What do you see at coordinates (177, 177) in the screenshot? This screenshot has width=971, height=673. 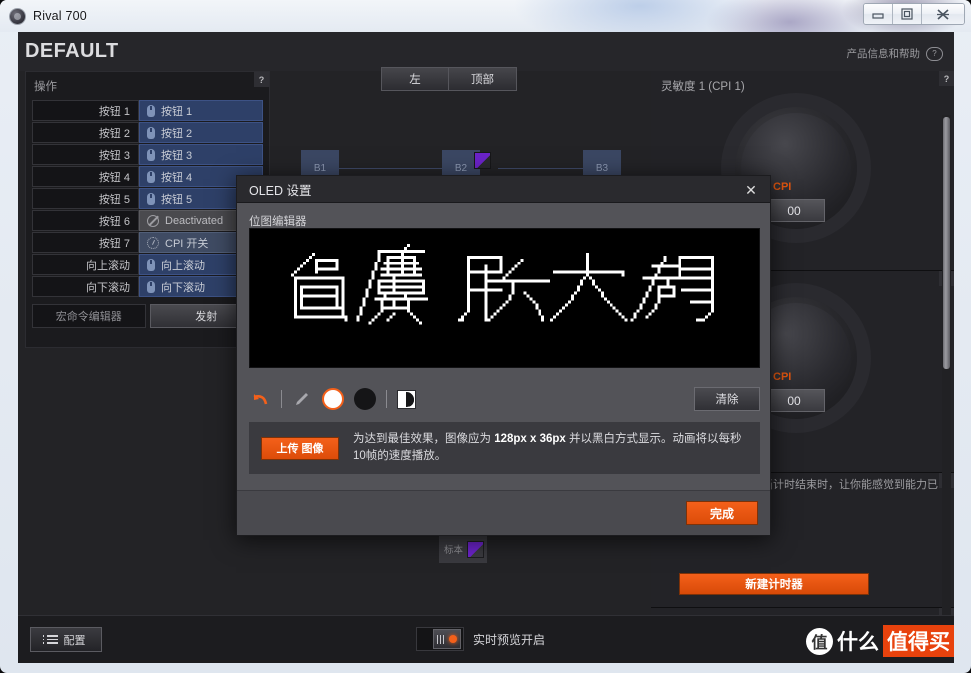 I see `binding-value-text: 按钮 4` at bounding box center [177, 177].